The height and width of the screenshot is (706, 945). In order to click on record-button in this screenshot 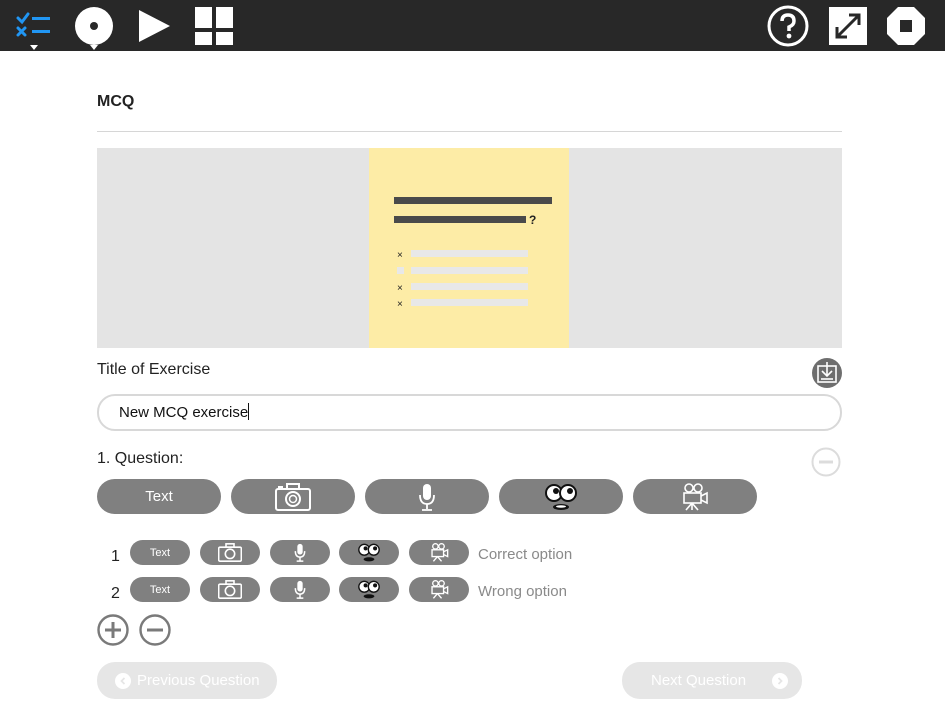, I will do `click(94, 25)`.